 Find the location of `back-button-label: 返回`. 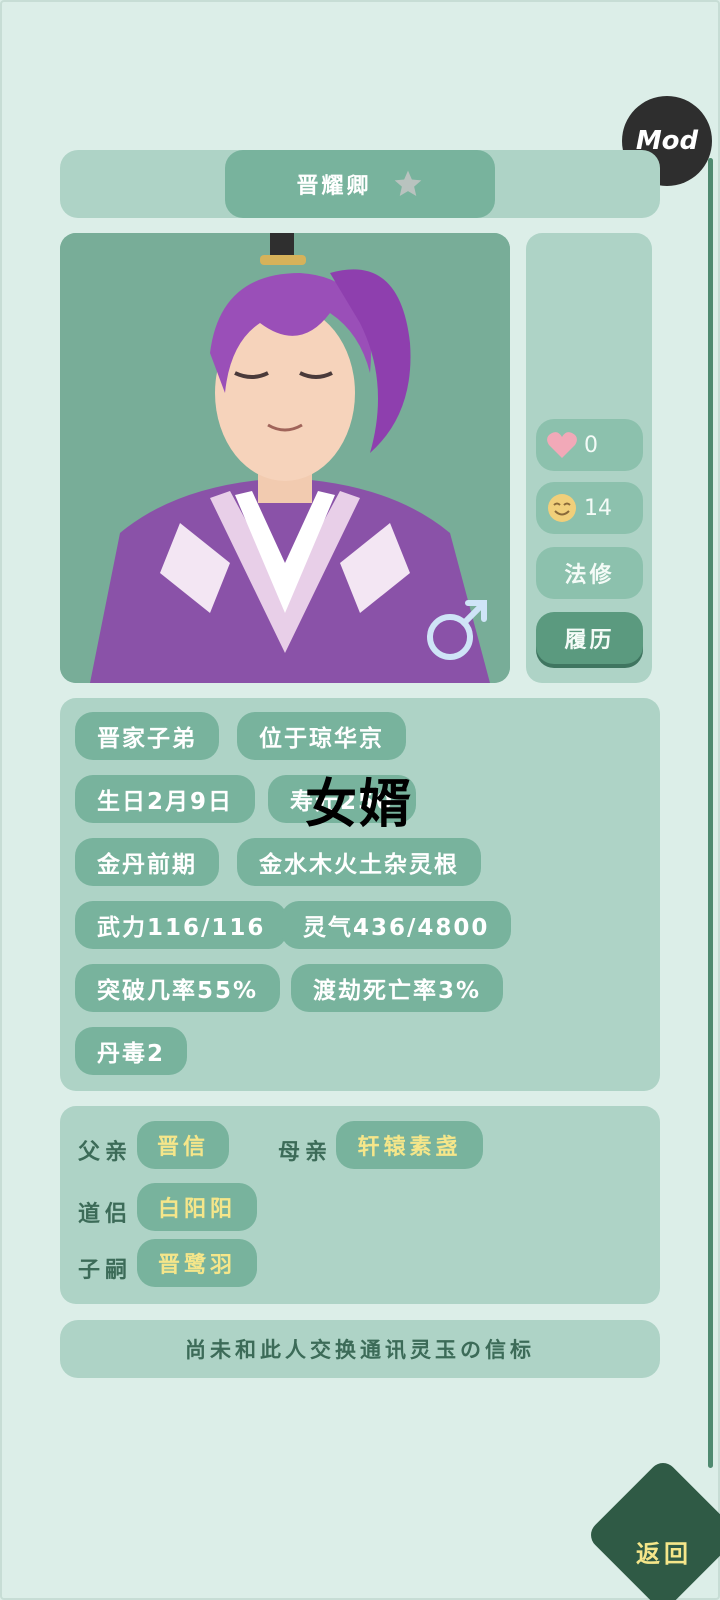

back-button-label: 返回 is located at coordinates (664, 1551).